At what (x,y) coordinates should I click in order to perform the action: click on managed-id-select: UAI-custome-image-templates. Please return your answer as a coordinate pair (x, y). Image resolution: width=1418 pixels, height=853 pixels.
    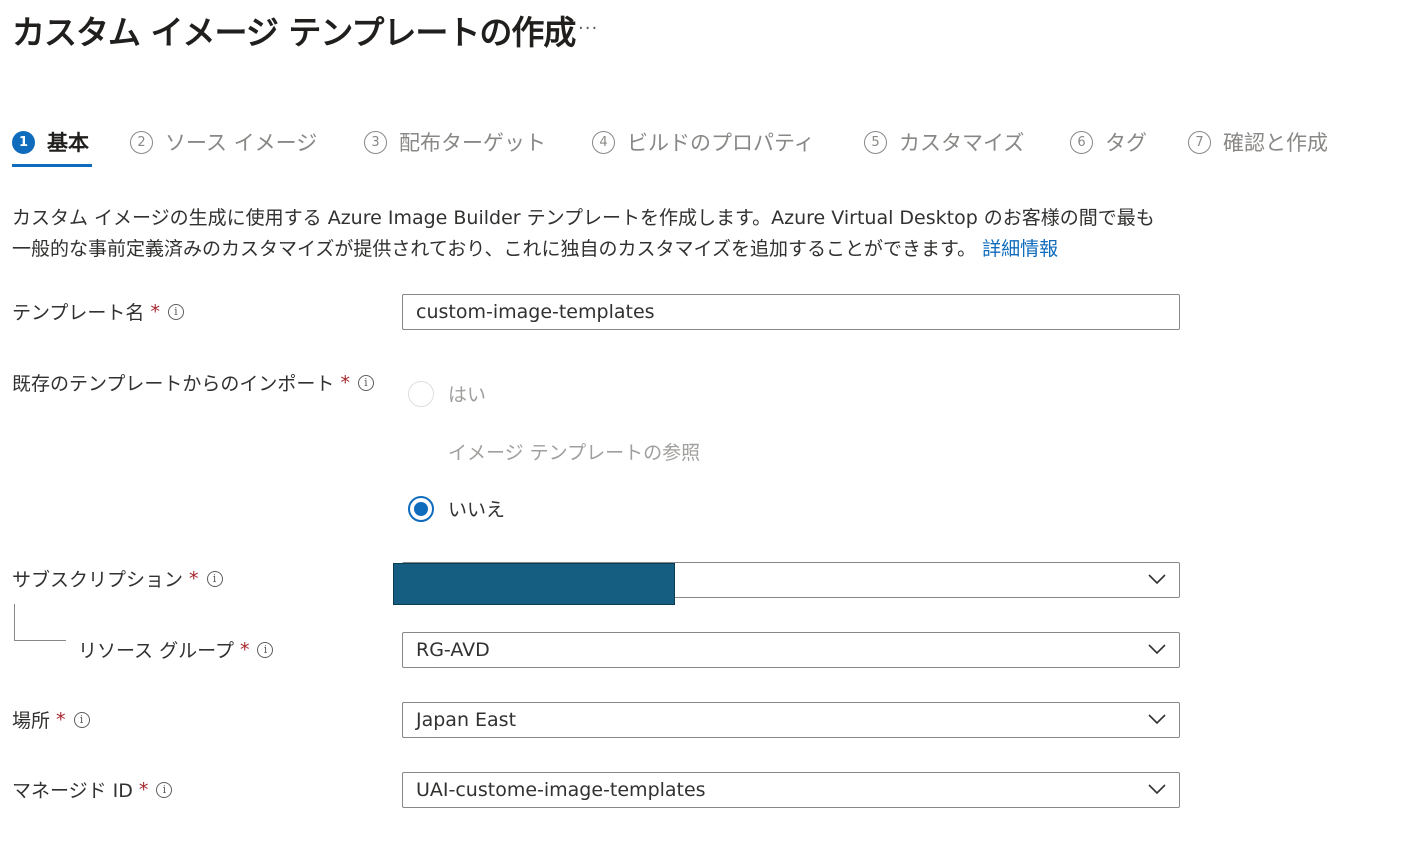
    Looking at the image, I should click on (791, 790).